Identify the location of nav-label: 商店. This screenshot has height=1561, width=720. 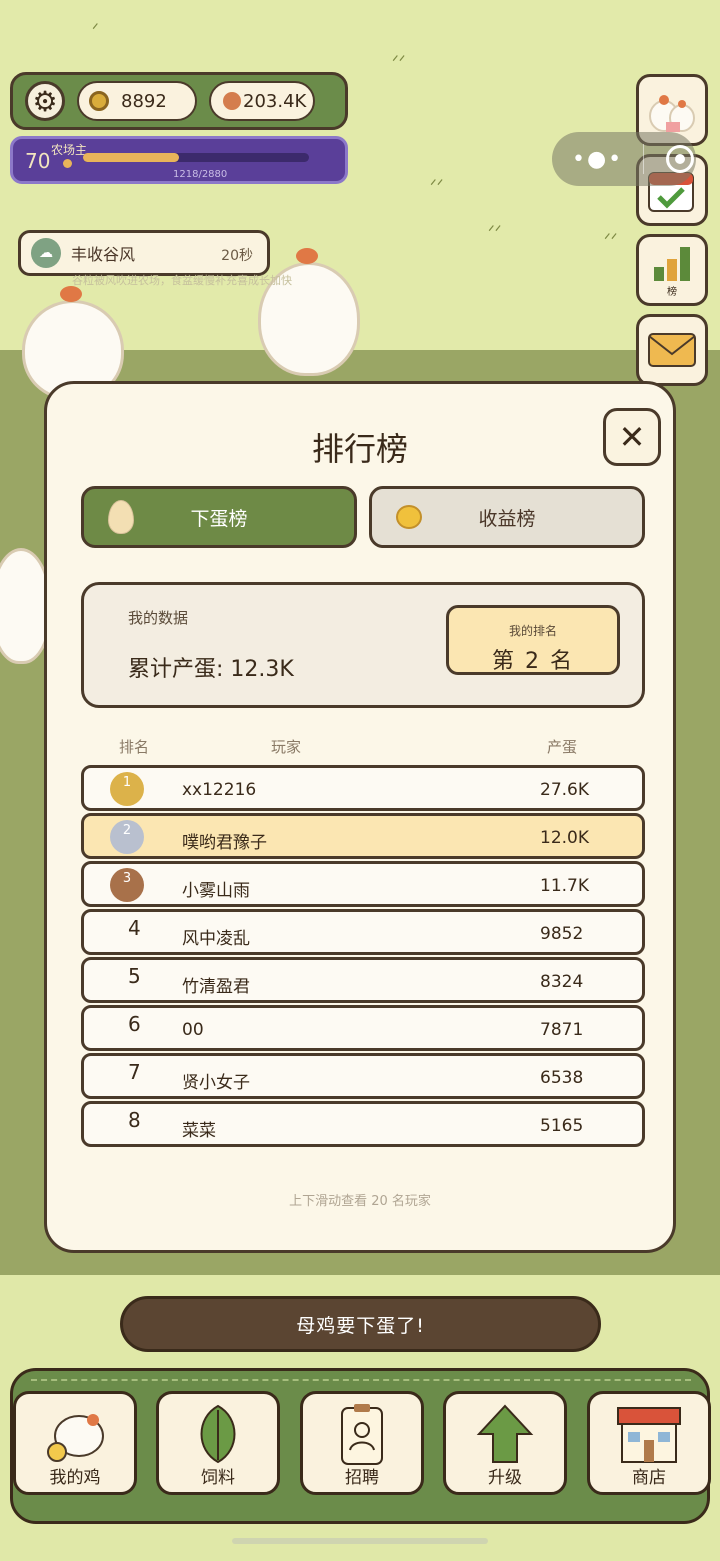
(649, 1478).